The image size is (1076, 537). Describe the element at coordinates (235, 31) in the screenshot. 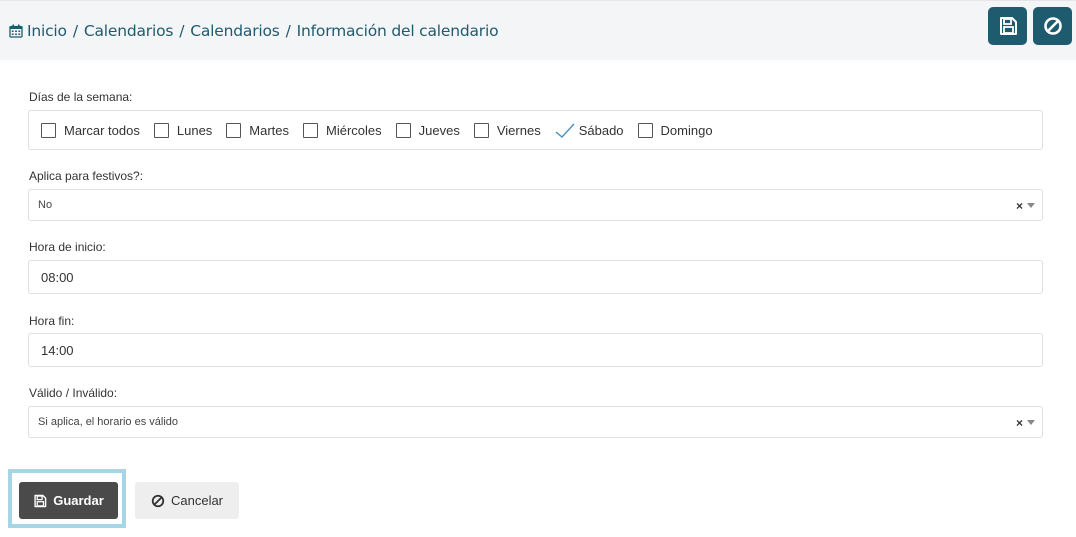

I see `breadcrumb-item-calendarios-2: Calendarios` at that location.